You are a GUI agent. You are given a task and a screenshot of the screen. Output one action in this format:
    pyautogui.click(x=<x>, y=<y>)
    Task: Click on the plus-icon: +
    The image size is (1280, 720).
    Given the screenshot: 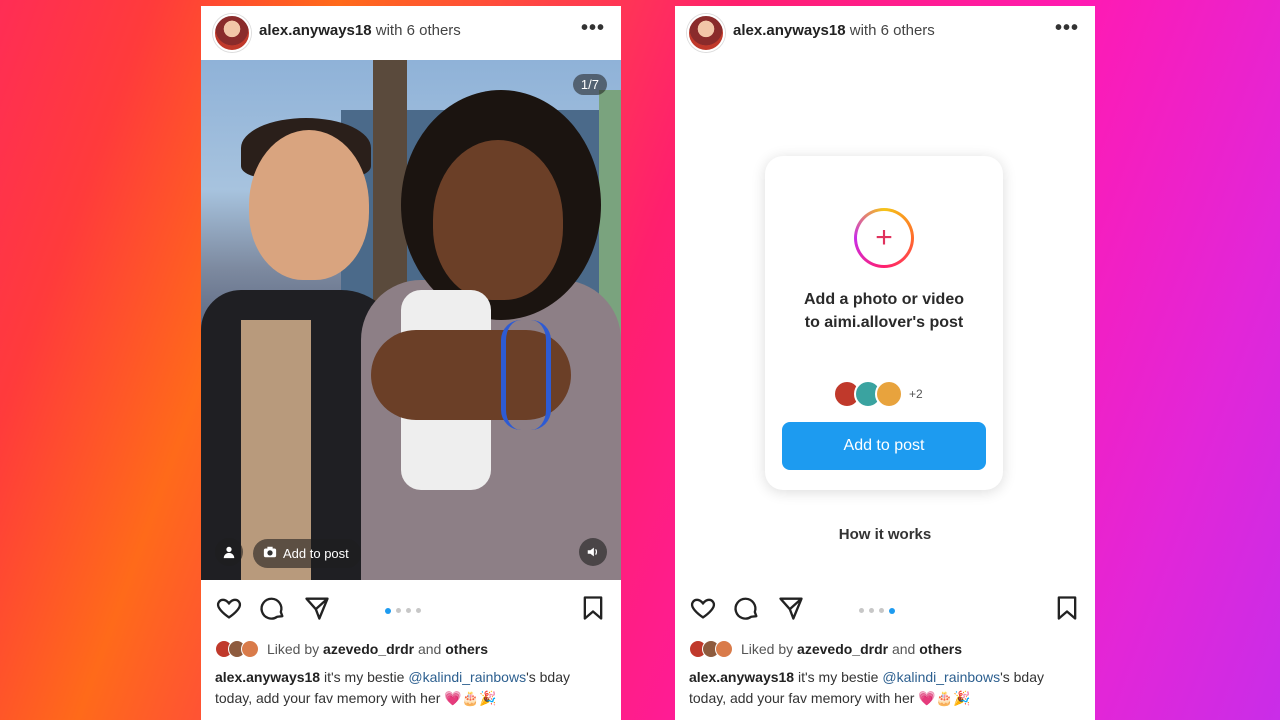 What is the action you would take?
    pyautogui.click(x=884, y=238)
    